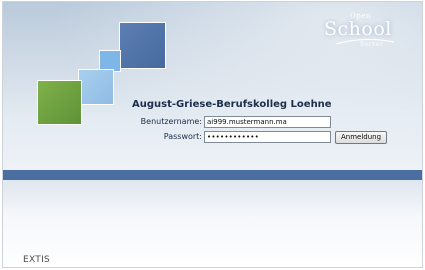 The width and height of the screenshot is (425, 270). What do you see at coordinates (59, 102) in the screenshot?
I see `decor-square-green` at bounding box center [59, 102].